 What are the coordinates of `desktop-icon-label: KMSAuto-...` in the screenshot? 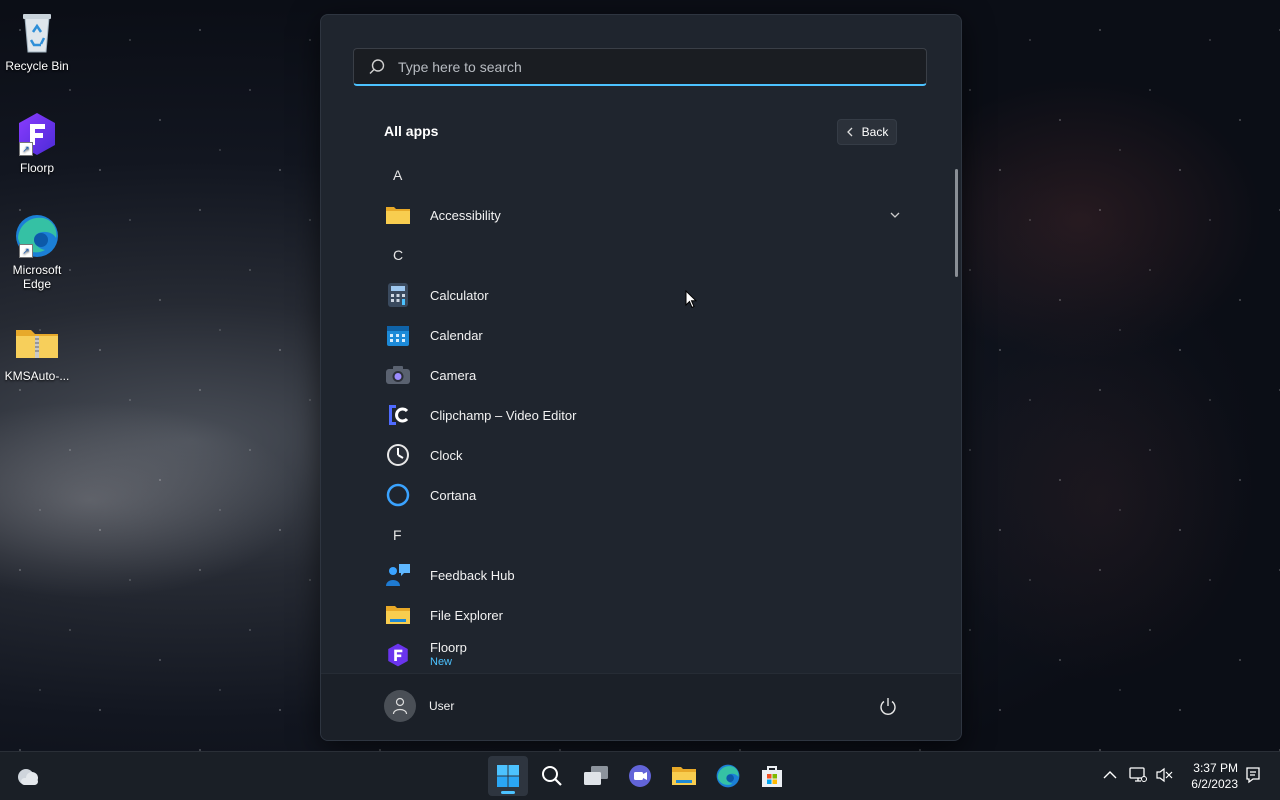 It's located at (37, 376).